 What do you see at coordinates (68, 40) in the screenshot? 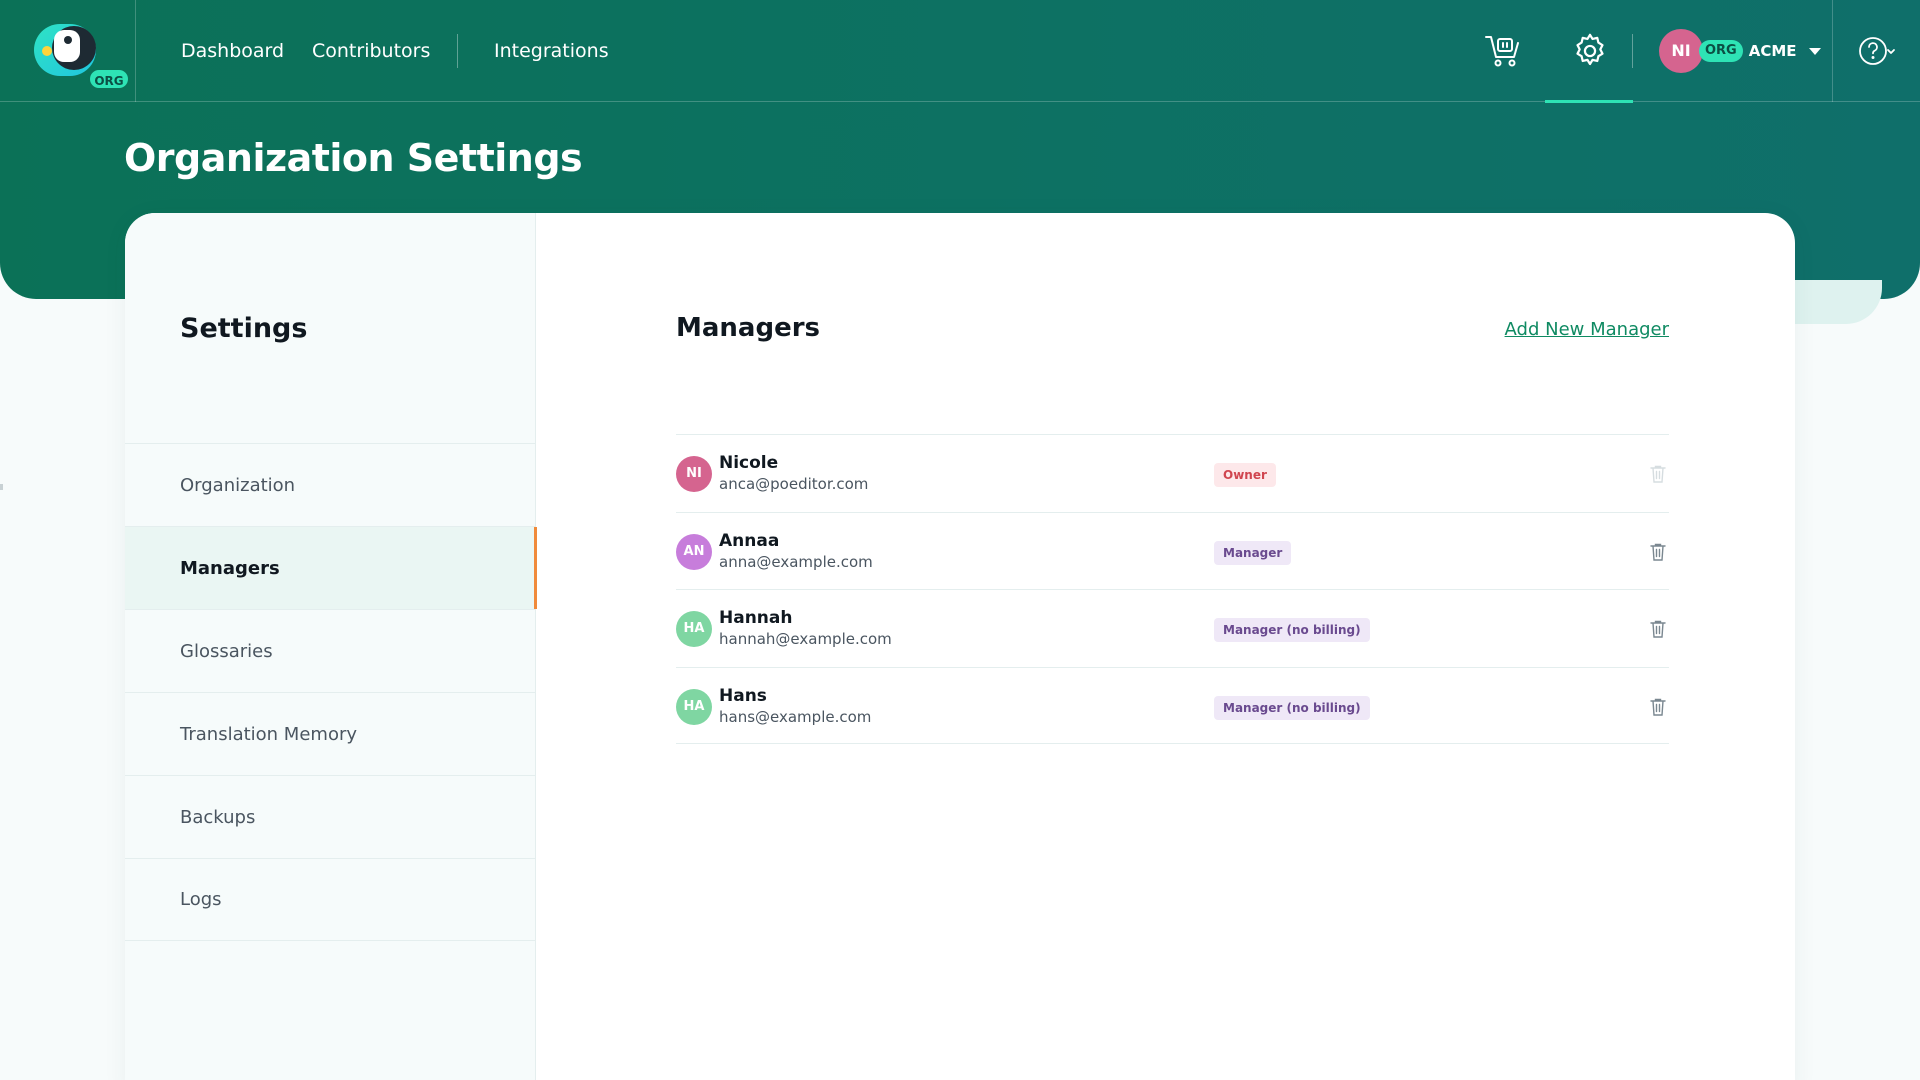
I see `logo-eye` at bounding box center [68, 40].